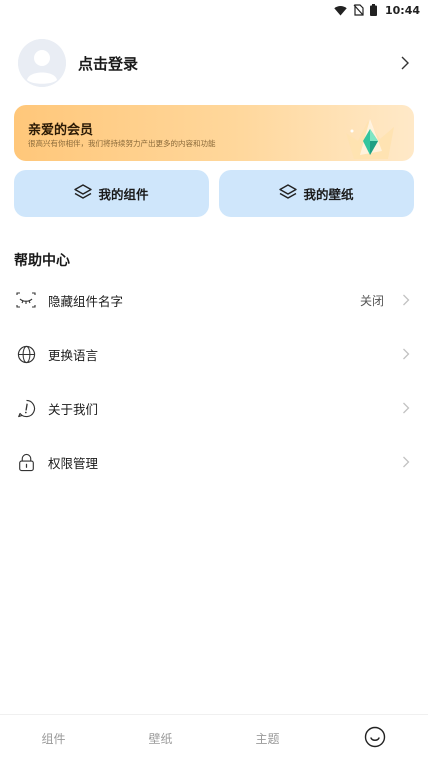  Describe the element at coordinates (42, 261) in the screenshot. I see `help-center-title: 帮助中心` at that location.